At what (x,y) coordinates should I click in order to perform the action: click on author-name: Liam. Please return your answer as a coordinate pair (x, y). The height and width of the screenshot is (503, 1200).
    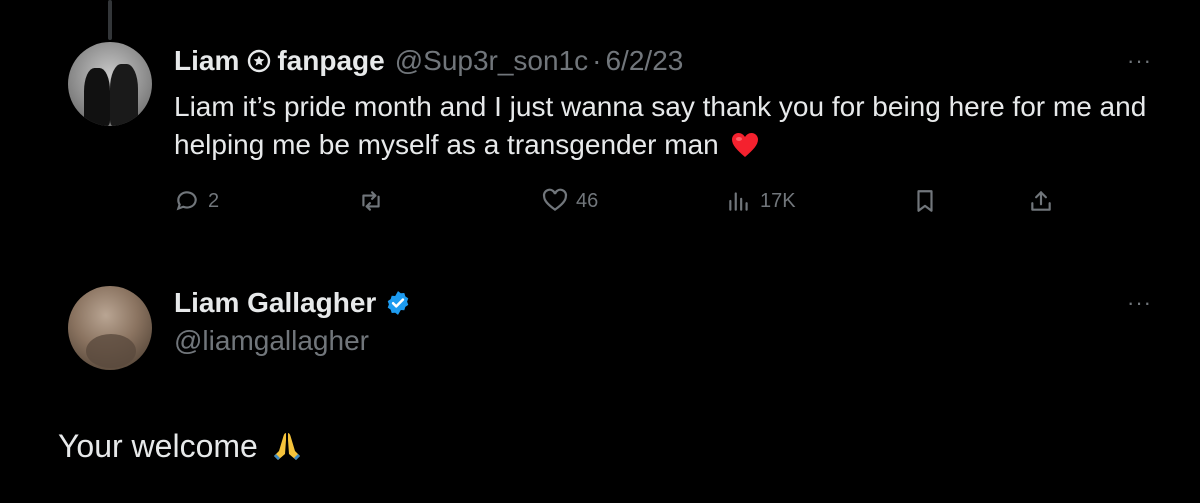
    Looking at the image, I should click on (206, 61).